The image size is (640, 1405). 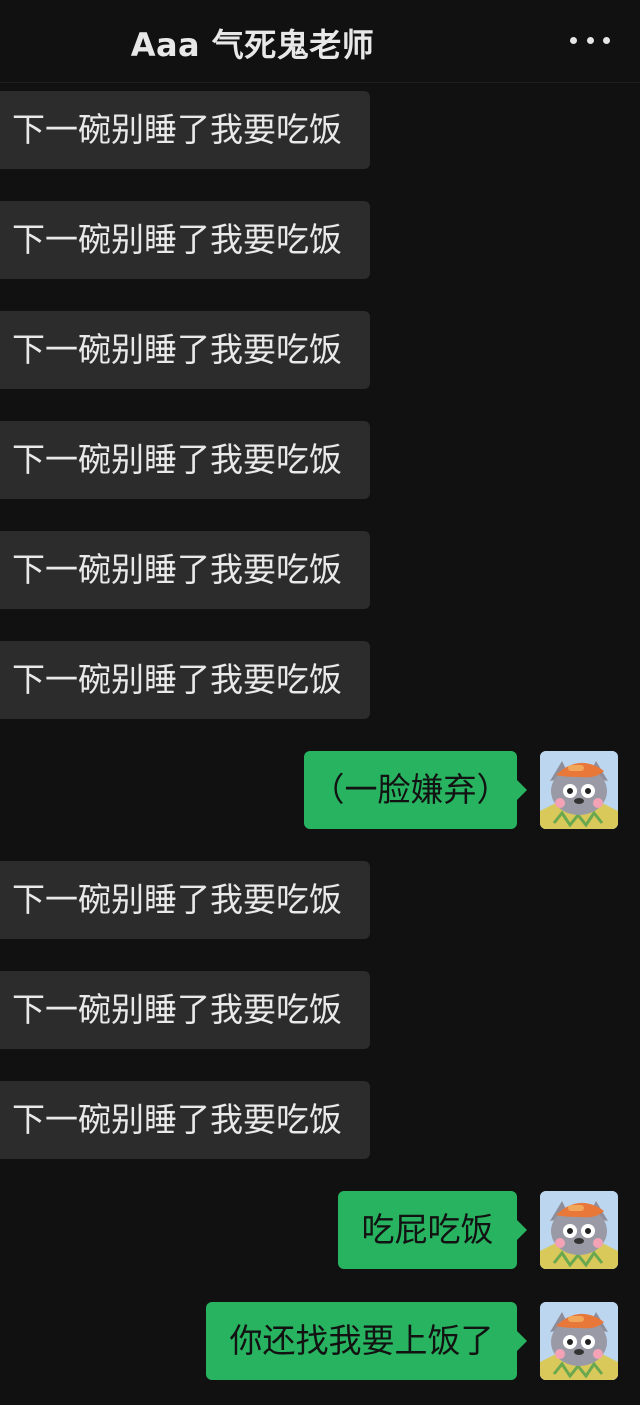 I want to click on outgoing-message: 吃屁吃饭, so click(x=432, y=1230).